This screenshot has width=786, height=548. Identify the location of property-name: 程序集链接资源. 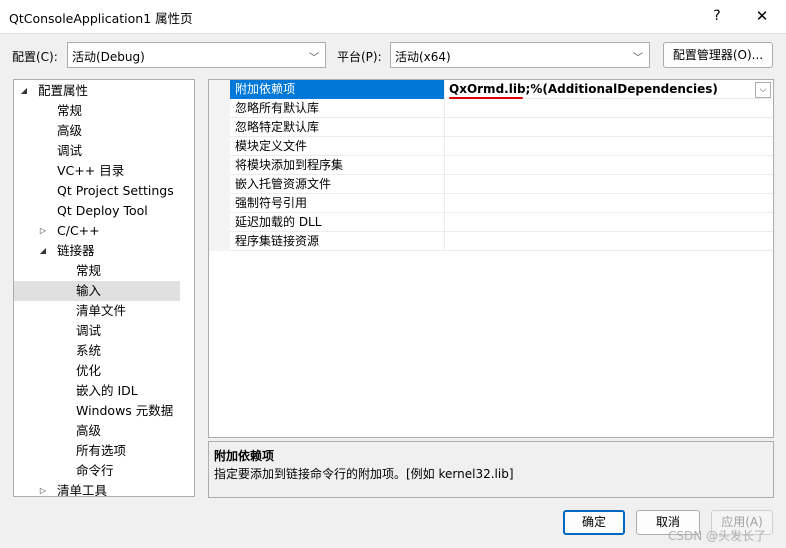
(337, 241).